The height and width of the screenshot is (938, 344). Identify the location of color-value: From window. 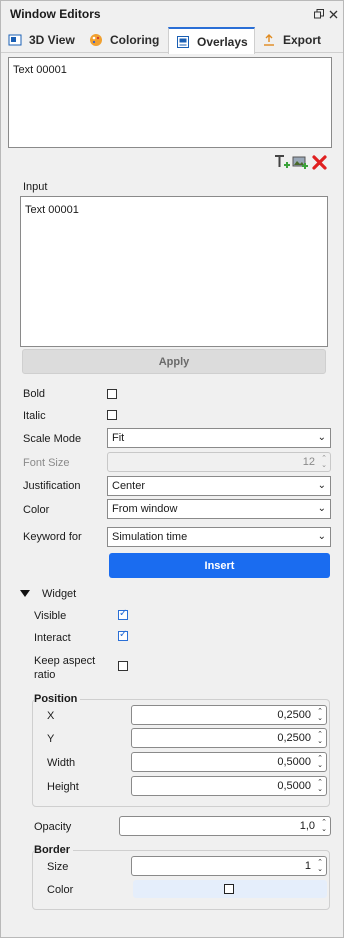
(145, 509).